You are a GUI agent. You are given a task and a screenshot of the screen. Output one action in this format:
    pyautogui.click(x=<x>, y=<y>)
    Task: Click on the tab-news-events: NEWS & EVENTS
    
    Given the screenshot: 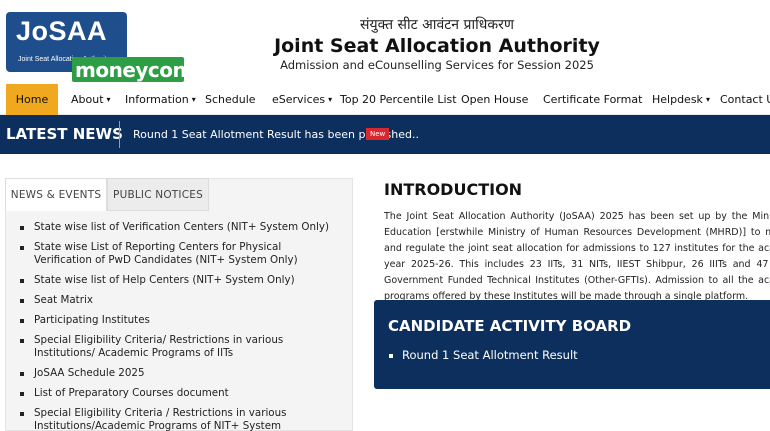 What is the action you would take?
    pyautogui.click(x=56, y=194)
    